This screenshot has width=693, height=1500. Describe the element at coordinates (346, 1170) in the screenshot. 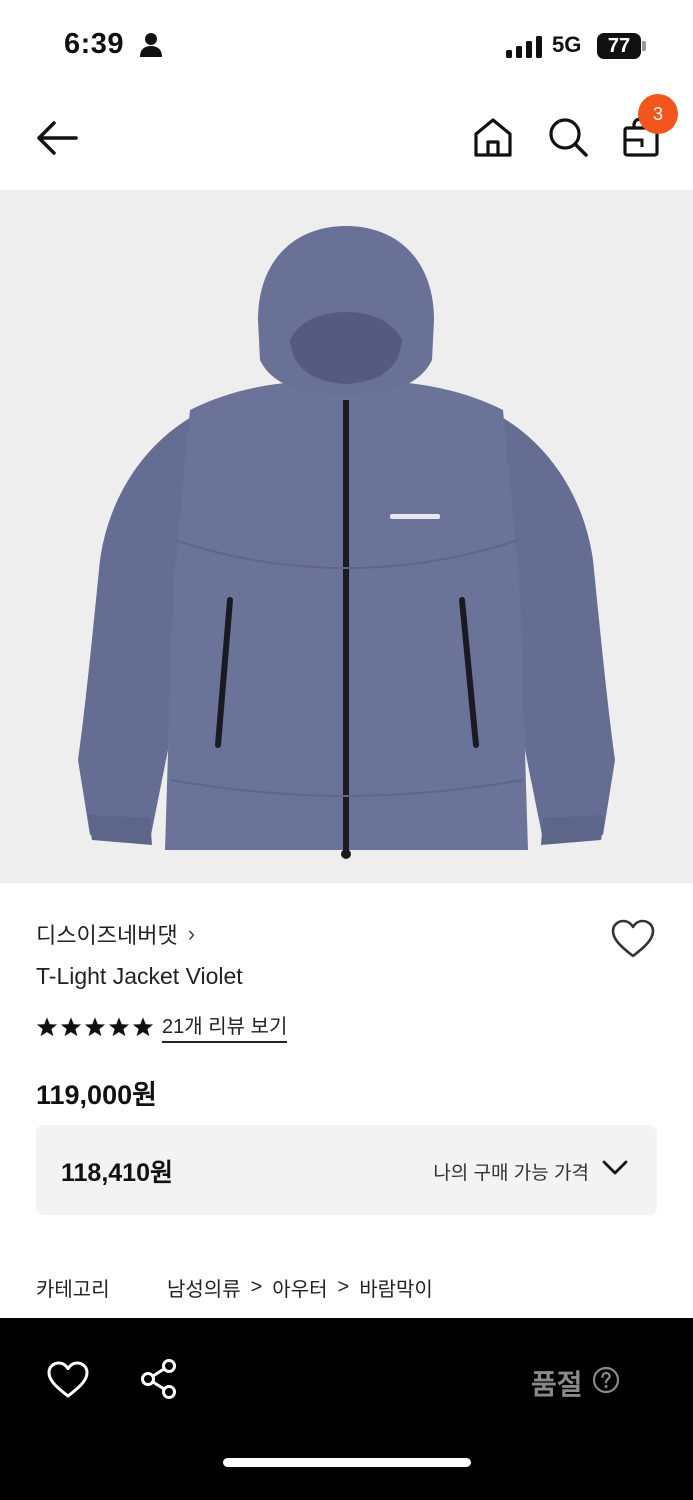

I see `member-price-dropdown: 118,410원 나의 구매 가능 가격` at that location.